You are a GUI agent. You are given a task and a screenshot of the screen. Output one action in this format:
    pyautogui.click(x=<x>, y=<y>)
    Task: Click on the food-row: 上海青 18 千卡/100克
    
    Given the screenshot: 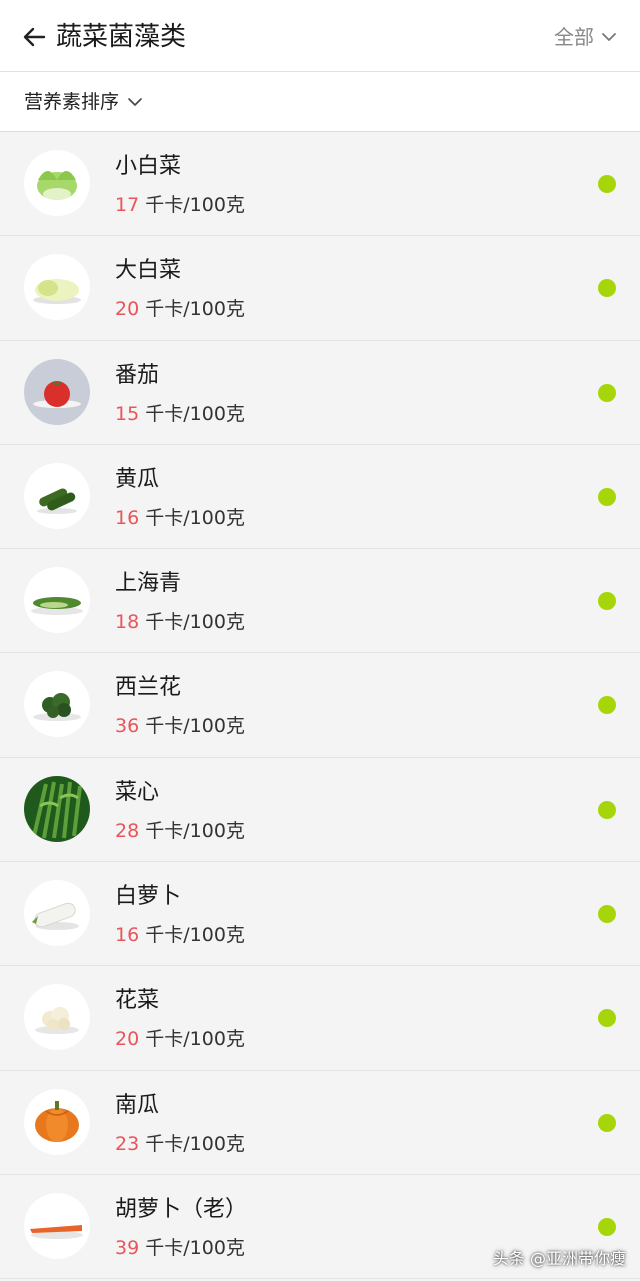 What is the action you would take?
    pyautogui.click(x=320, y=601)
    